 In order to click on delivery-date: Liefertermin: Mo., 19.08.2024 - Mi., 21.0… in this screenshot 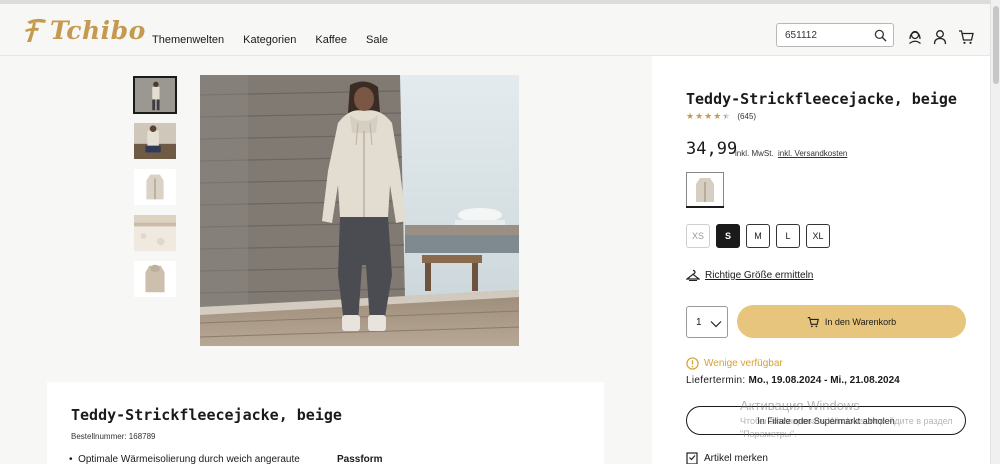, I will do `click(793, 380)`.